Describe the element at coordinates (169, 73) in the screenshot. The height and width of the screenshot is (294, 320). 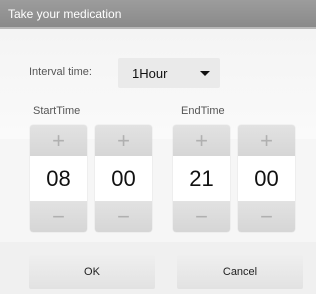
I see `interval-dropdown: 1Hour` at that location.